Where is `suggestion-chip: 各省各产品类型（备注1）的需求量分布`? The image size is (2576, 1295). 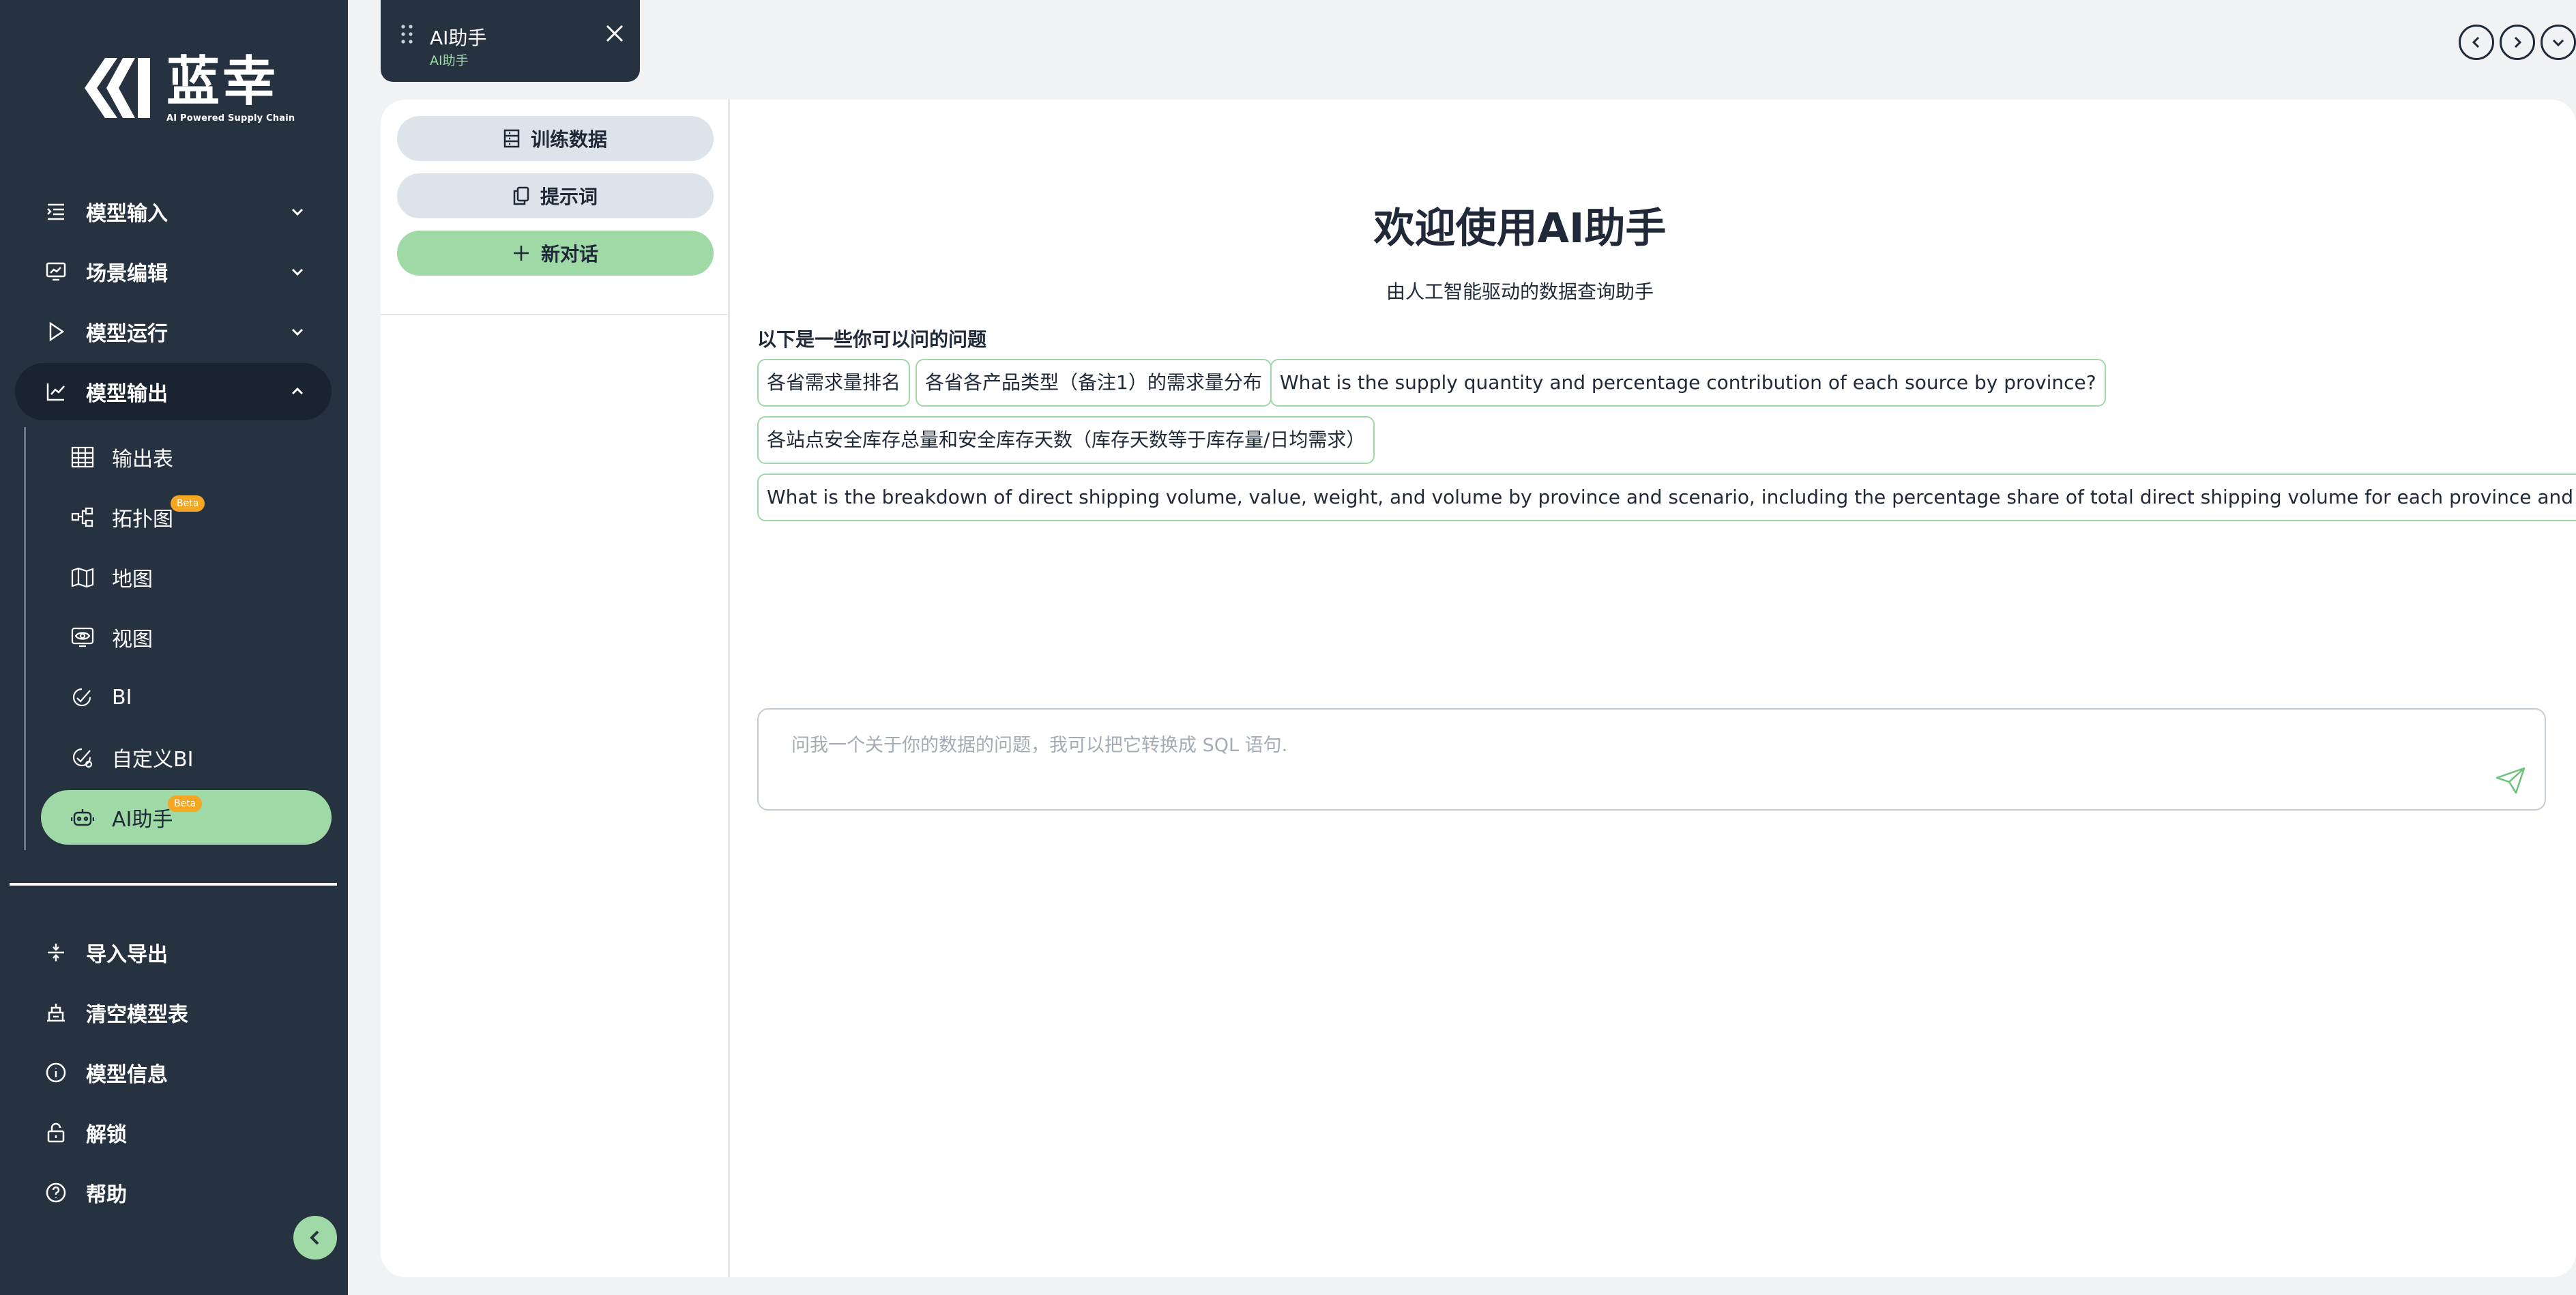 suggestion-chip: 各省各产品类型（备注1）的需求量分布 is located at coordinates (1094, 383).